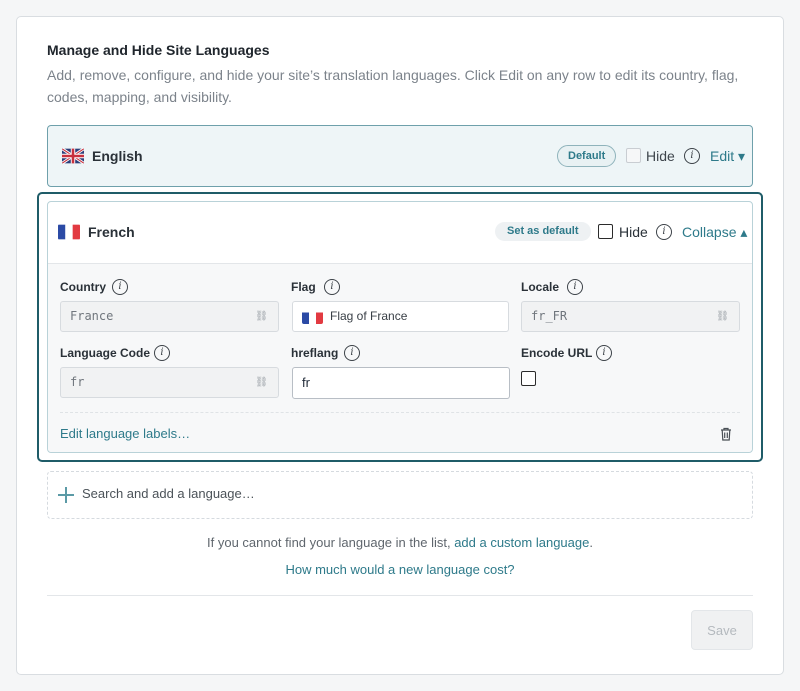 The image size is (800, 691). What do you see at coordinates (66, 495) in the screenshot?
I see `plus-icon` at bounding box center [66, 495].